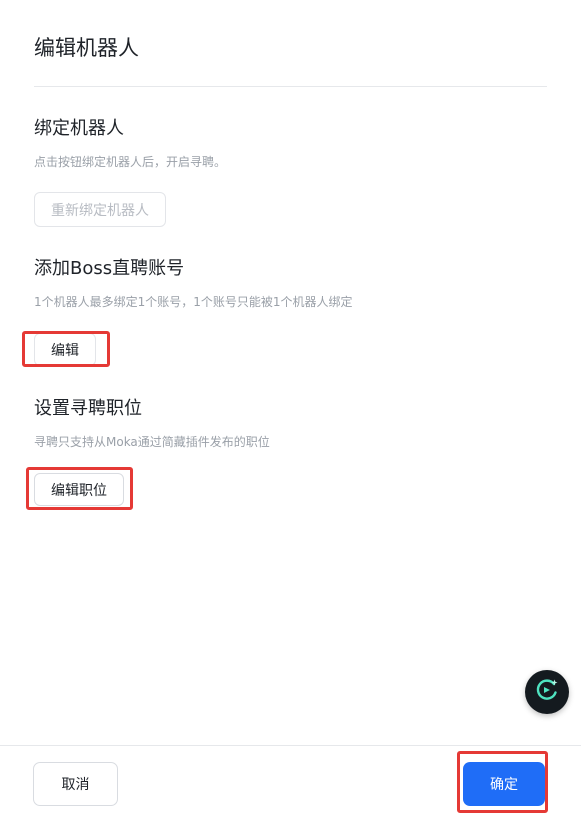 This screenshot has height=817, width=581. I want to click on edit-position-button: 编辑职位, so click(79, 489).